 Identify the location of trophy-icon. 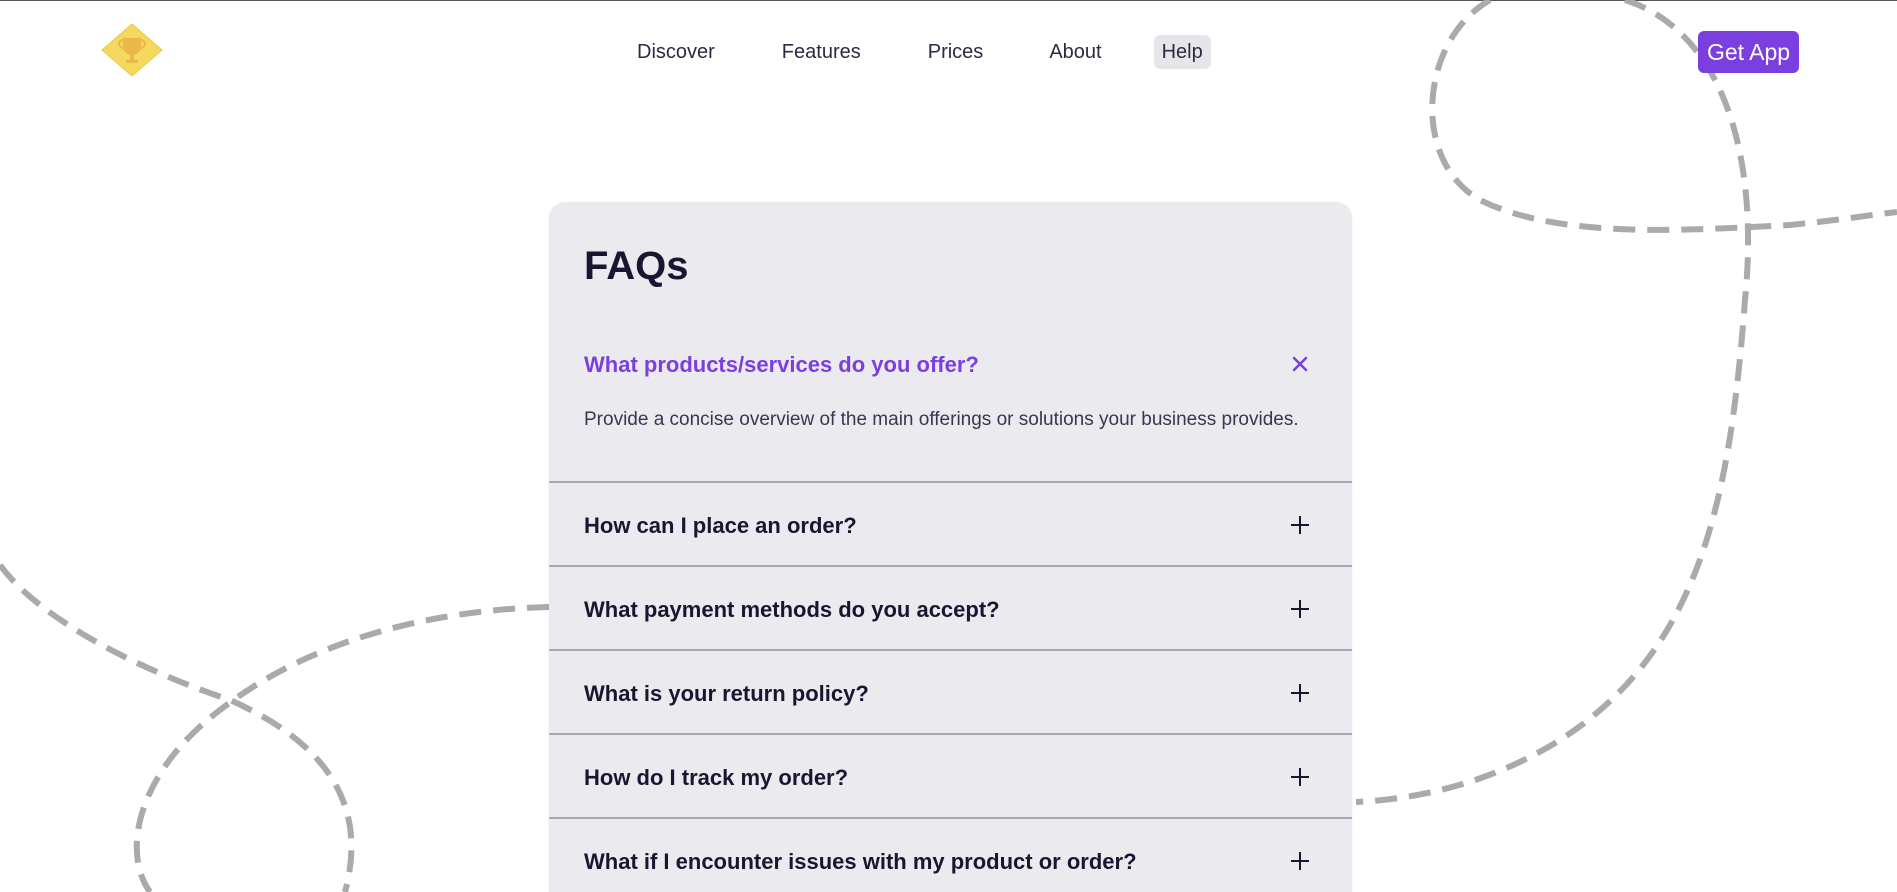
(132, 50).